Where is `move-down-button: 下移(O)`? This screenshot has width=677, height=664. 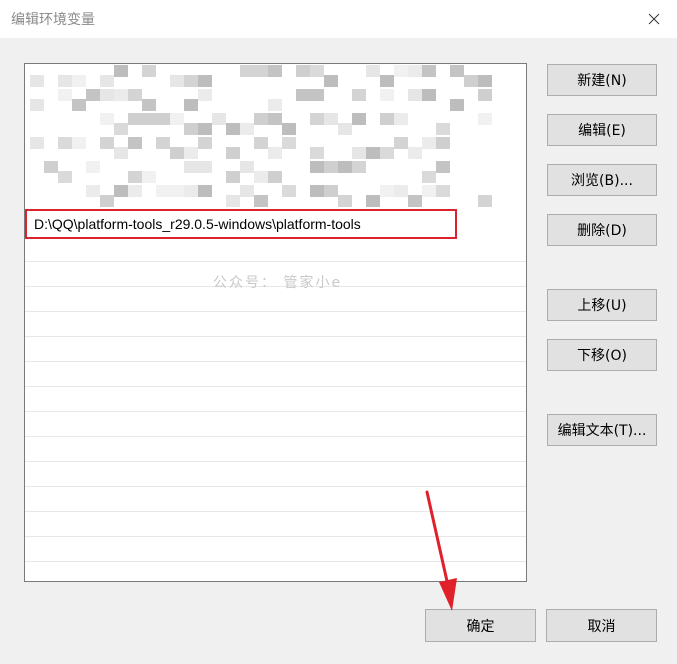 move-down-button: 下移(O) is located at coordinates (602, 355).